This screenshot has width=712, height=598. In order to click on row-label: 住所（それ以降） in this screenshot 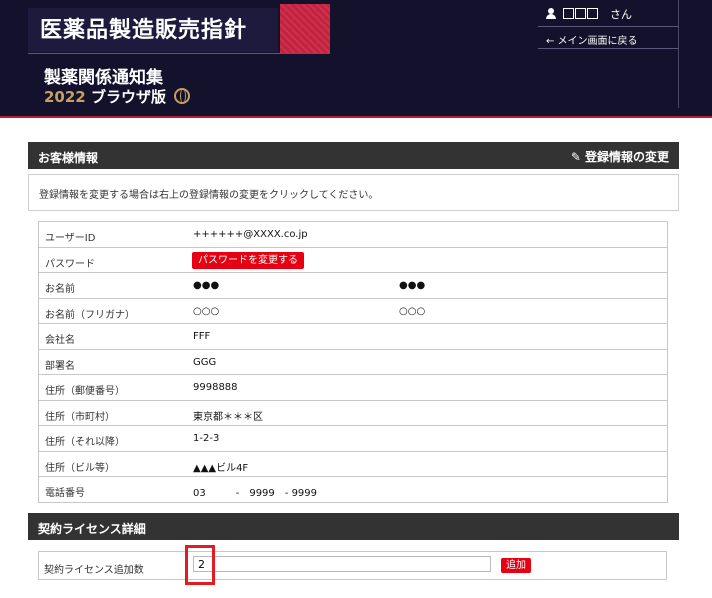, I will do `click(85, 442)`.